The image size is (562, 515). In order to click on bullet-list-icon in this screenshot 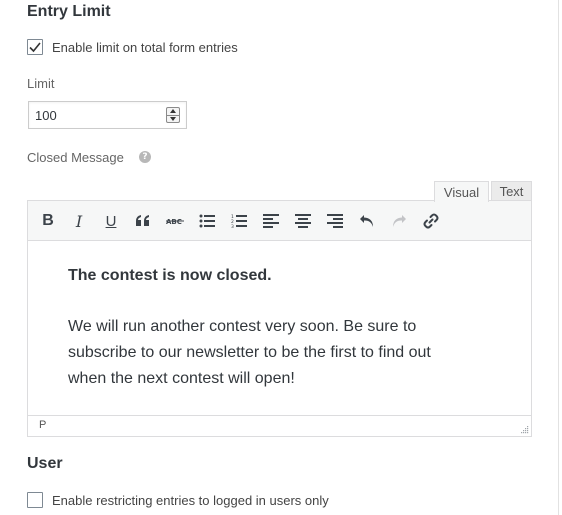, I will do `click(207, 221)`.